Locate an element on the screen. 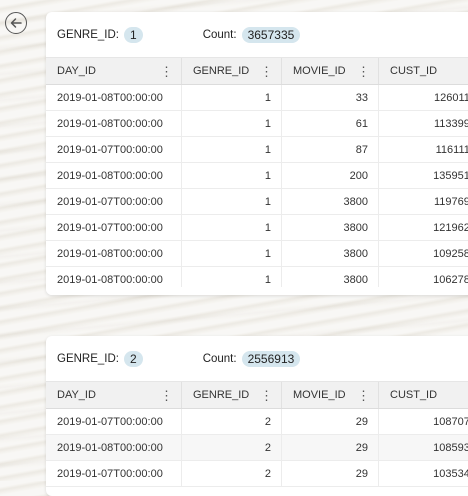 The width and height of the screenshot is (468, 496). cell-cust-id: 1035345 is located at coordinates (423, 473).